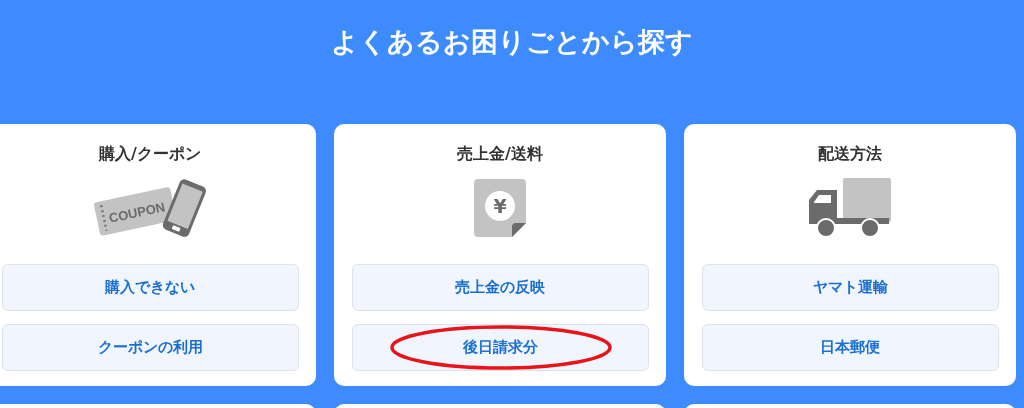  I want to click on card-title: 購入/クーポン, so click(150, 154).